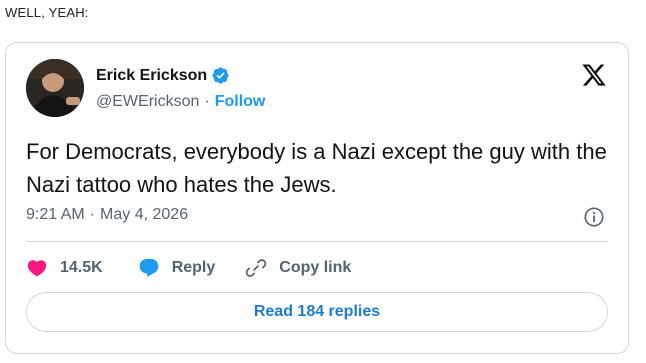  I want to click on link-icon, so click(256, 268).